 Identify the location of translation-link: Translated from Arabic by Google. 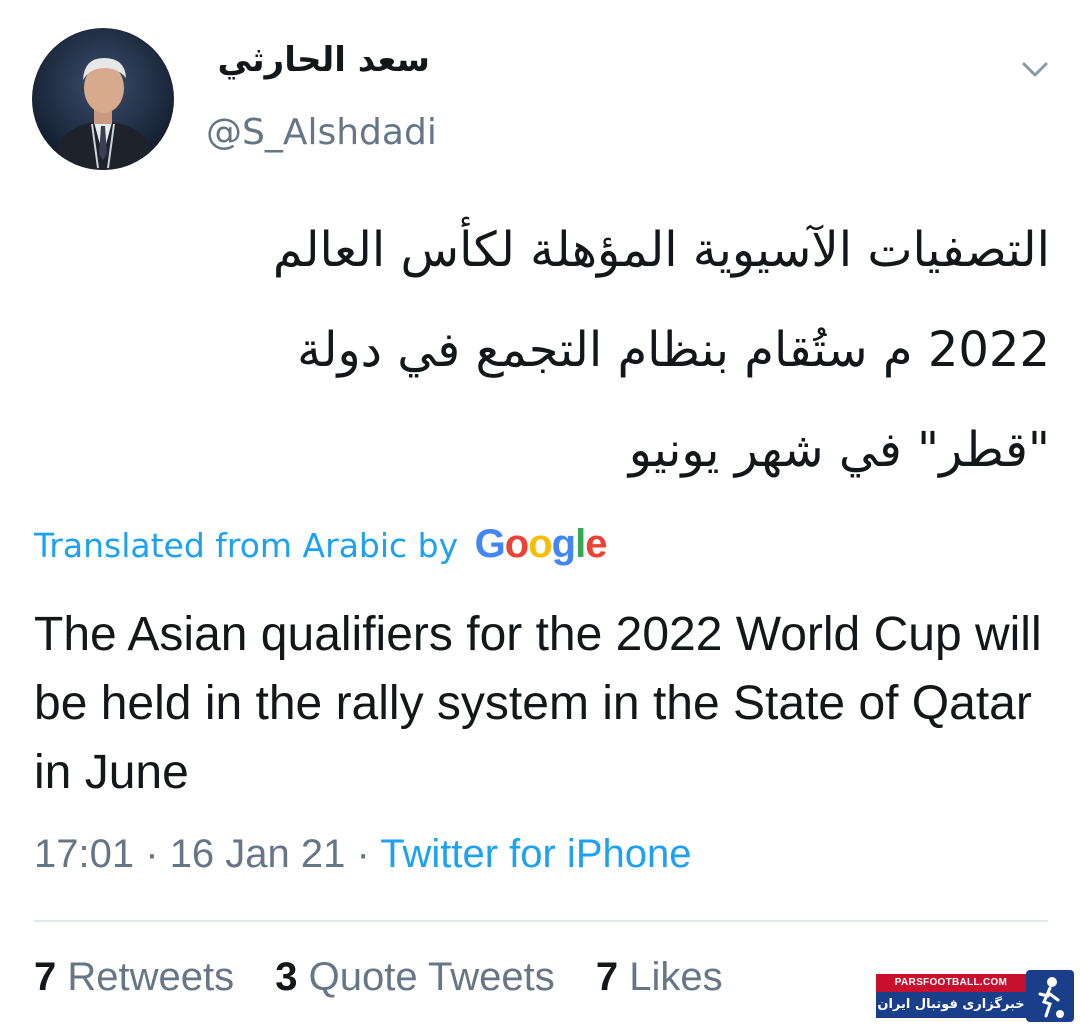
(321, 544).